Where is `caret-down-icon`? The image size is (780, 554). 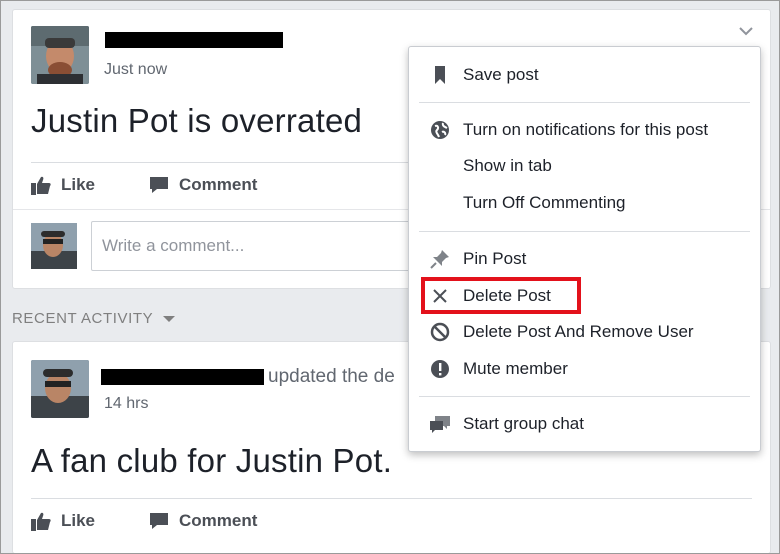
caret-down-icon is located at coordinates (169, 318).